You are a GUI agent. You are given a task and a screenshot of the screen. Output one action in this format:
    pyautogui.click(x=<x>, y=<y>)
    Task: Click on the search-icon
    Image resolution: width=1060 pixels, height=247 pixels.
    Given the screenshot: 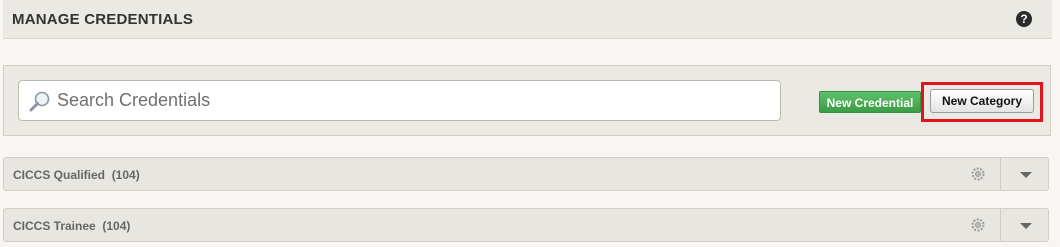 What is the action you would take?
    pyautogui.click(x=39, y=101)
    